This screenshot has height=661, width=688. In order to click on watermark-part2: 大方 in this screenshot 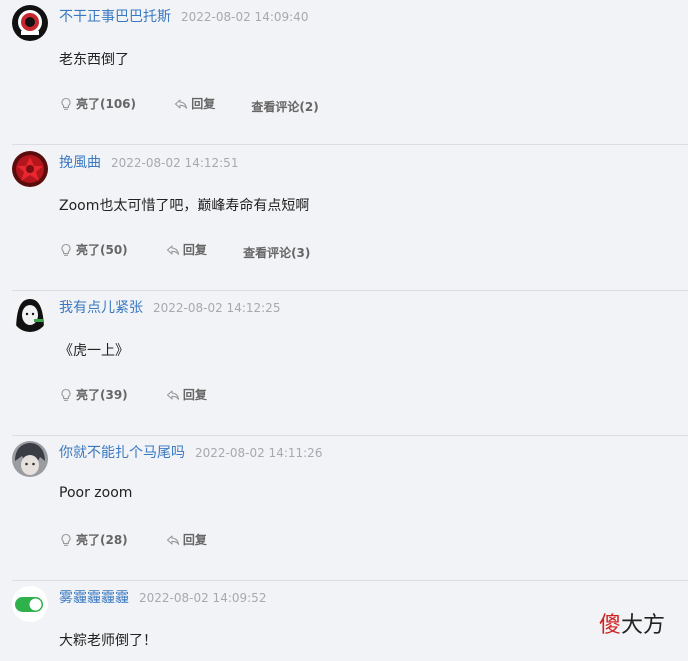, I will do `click(643, 625)`.